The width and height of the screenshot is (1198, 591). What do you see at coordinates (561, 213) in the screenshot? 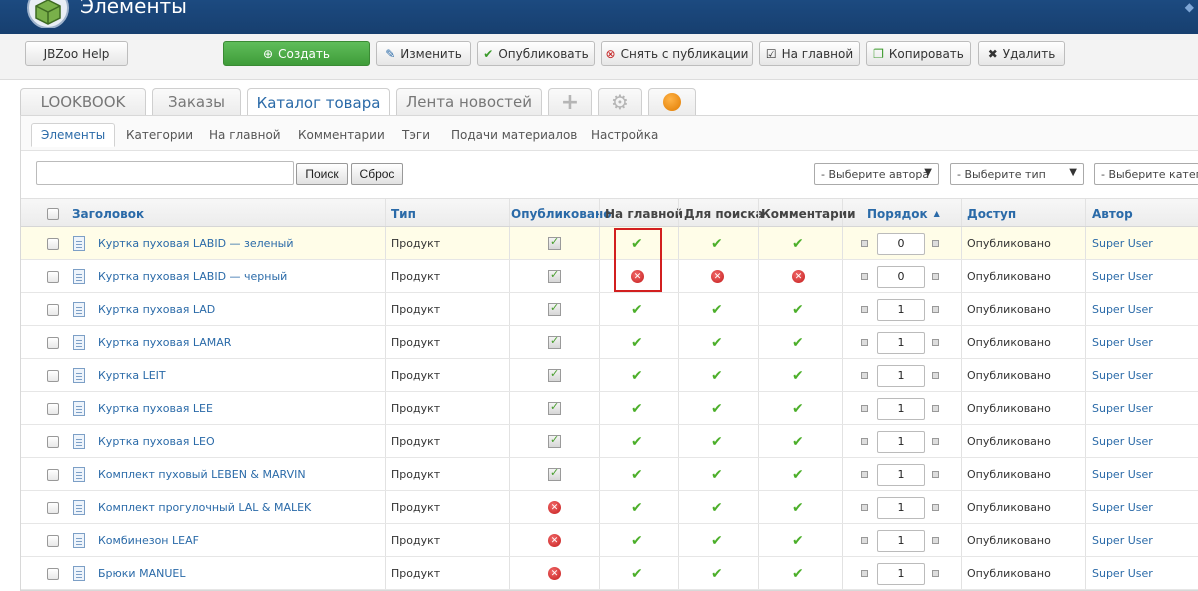
I see `column-published: Опубликовано` at bounding box center [561, 213].